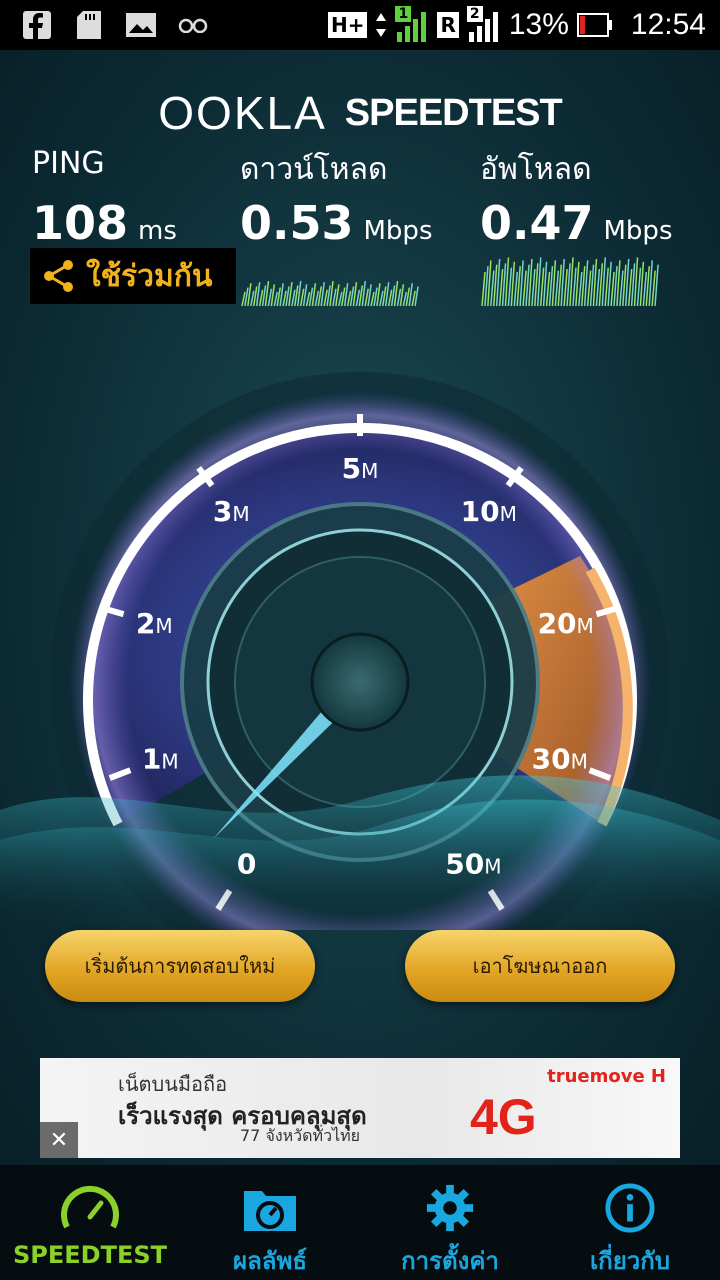 The image size is (720, 1280). Describe the element at coordinates (412, 24) in the screenshot. I see `sim1-signal-icon: 1` at that location.